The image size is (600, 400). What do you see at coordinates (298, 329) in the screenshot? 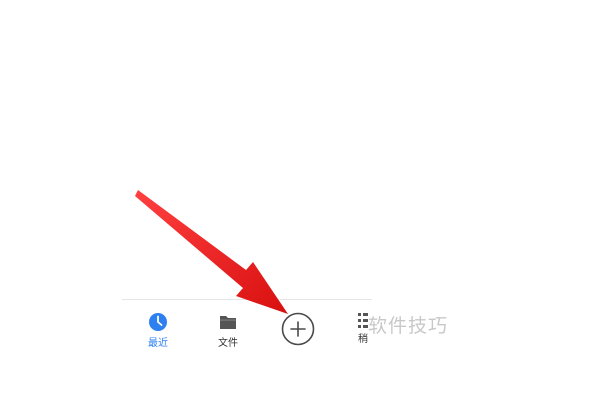
I see `add-button` at bounding box center [298, 329].